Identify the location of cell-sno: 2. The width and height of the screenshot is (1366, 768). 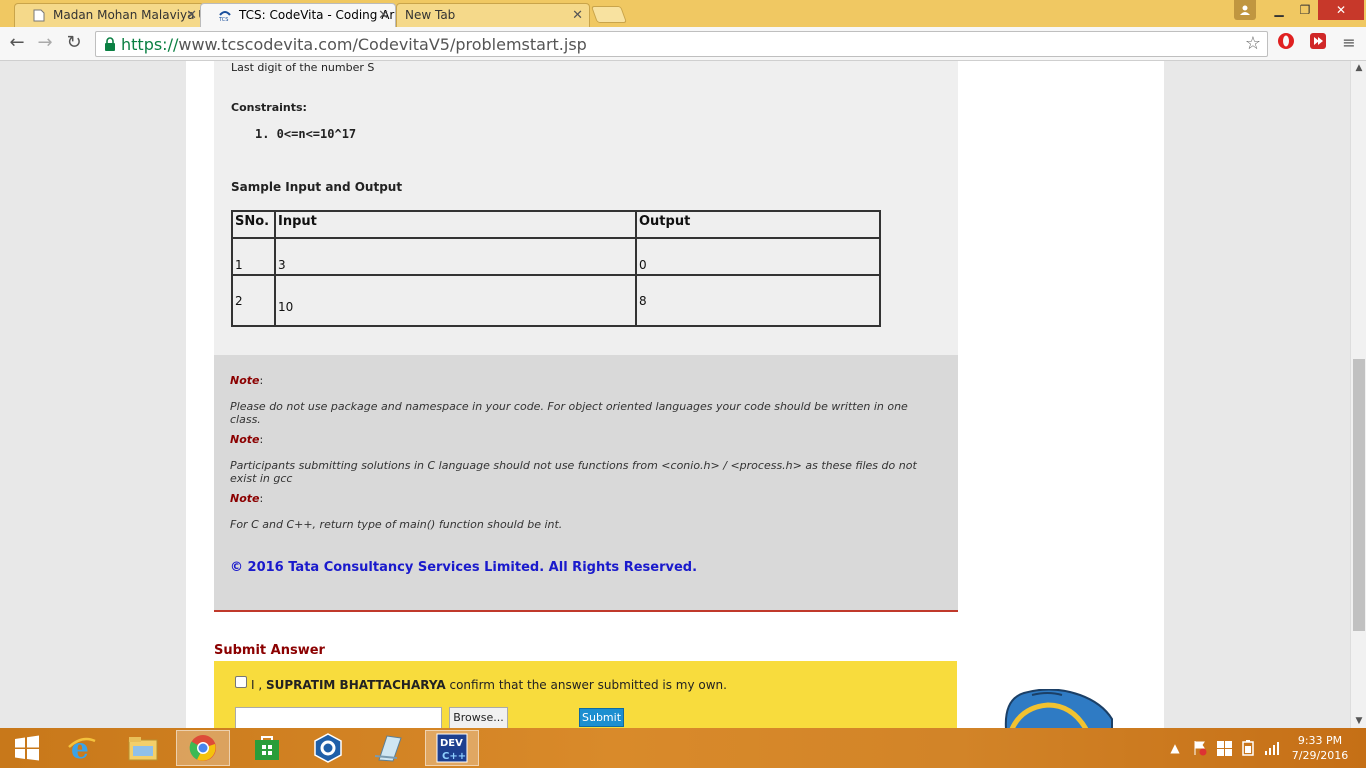
(253, 300).